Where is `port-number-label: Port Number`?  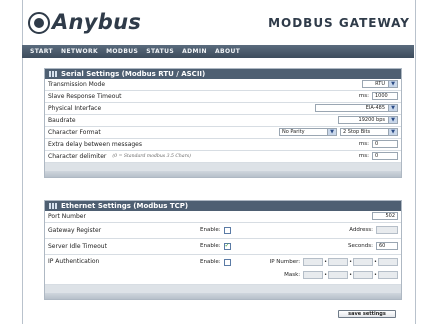 port-number-label: Port Number is located at coordinates (67, 216).